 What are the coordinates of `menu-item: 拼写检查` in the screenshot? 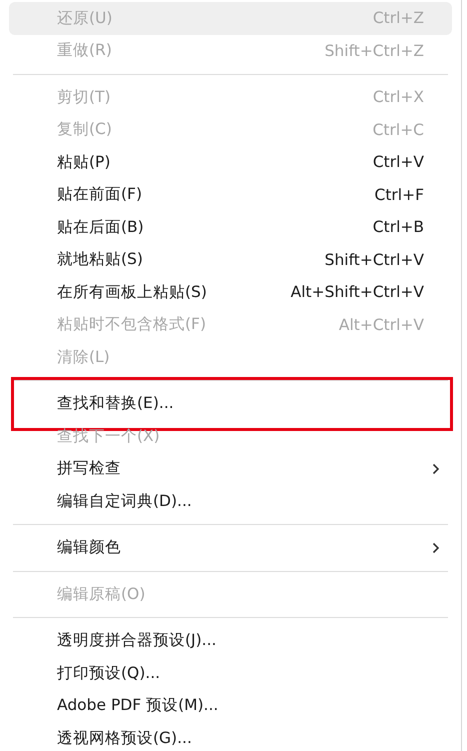 It's located at (230, 468).